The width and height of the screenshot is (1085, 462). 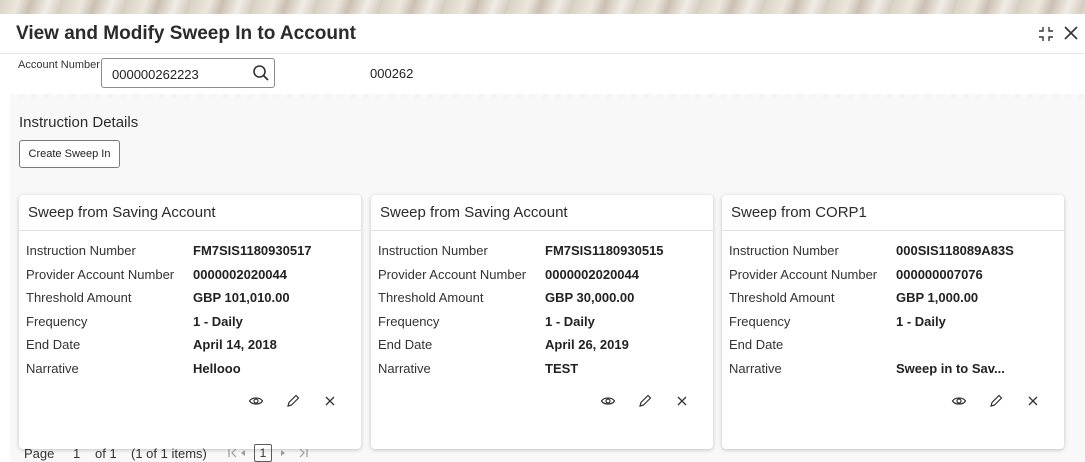 What do you see at coordinates (540, 373) in the screenshot?
I see `narrative-row: Narrative TEST` at bounding box center [540, 373].